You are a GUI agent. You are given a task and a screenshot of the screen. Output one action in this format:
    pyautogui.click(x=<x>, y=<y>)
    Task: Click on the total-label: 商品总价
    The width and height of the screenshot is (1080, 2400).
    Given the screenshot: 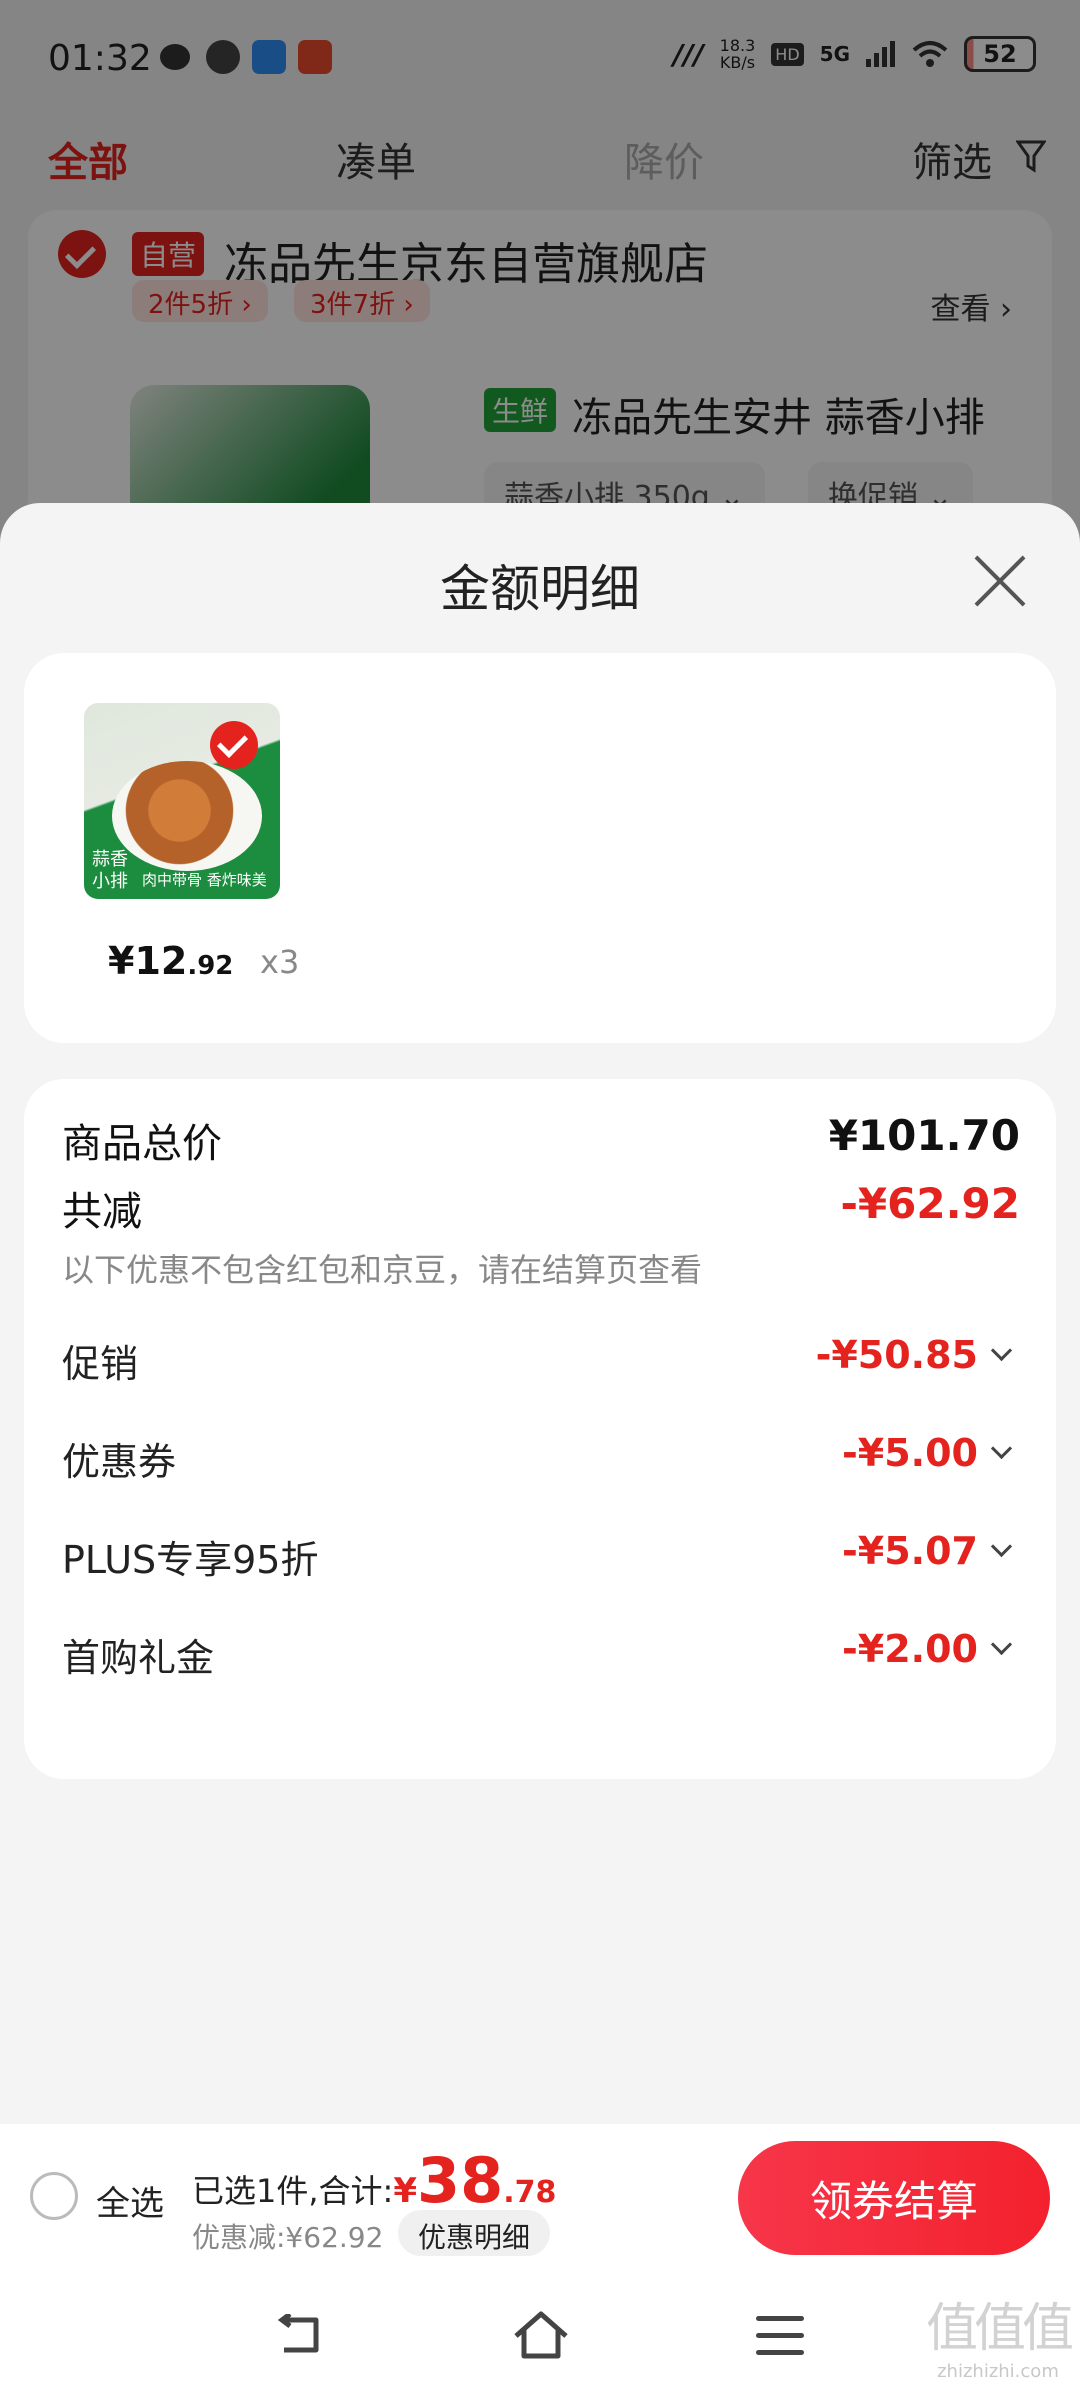 What is the action you would take?
    pyautogui.click(x=142, y=1144)
    